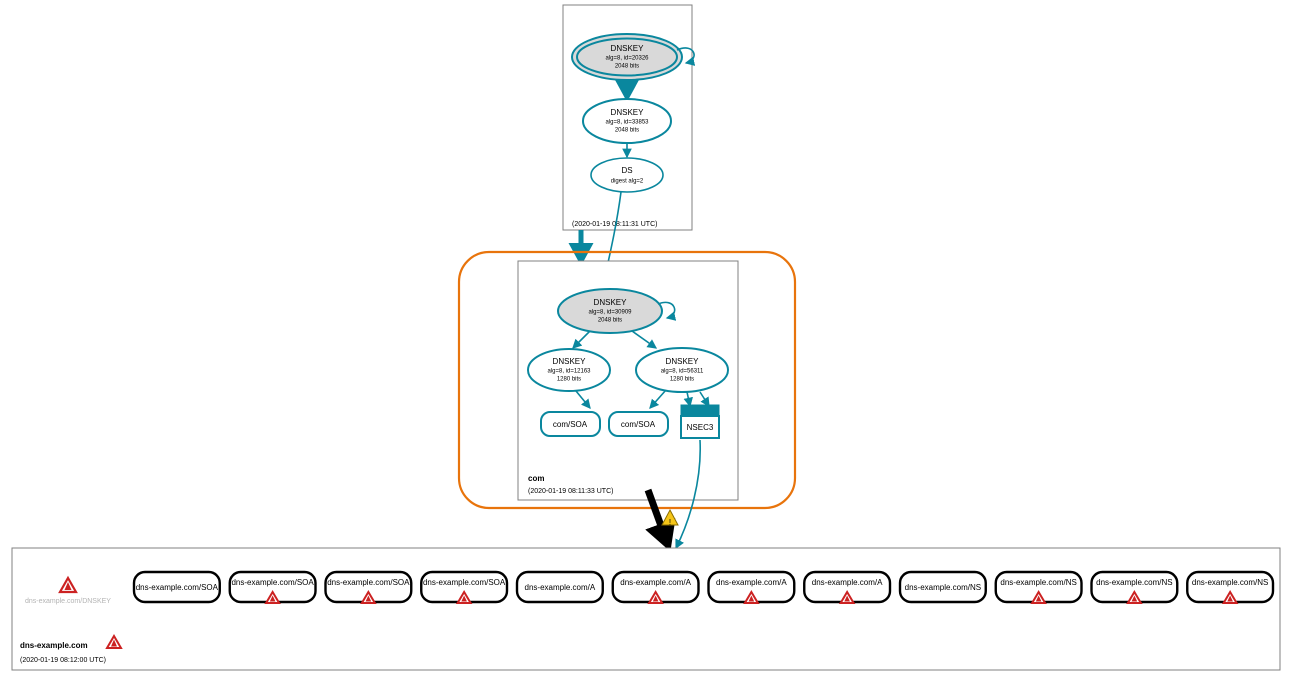 The width and height of the screenshot is (1291, 685). Describe the element at coordinates (627, 182) in the screenshot. I see `node-root-ds-digest: digest alg=2` at that location.